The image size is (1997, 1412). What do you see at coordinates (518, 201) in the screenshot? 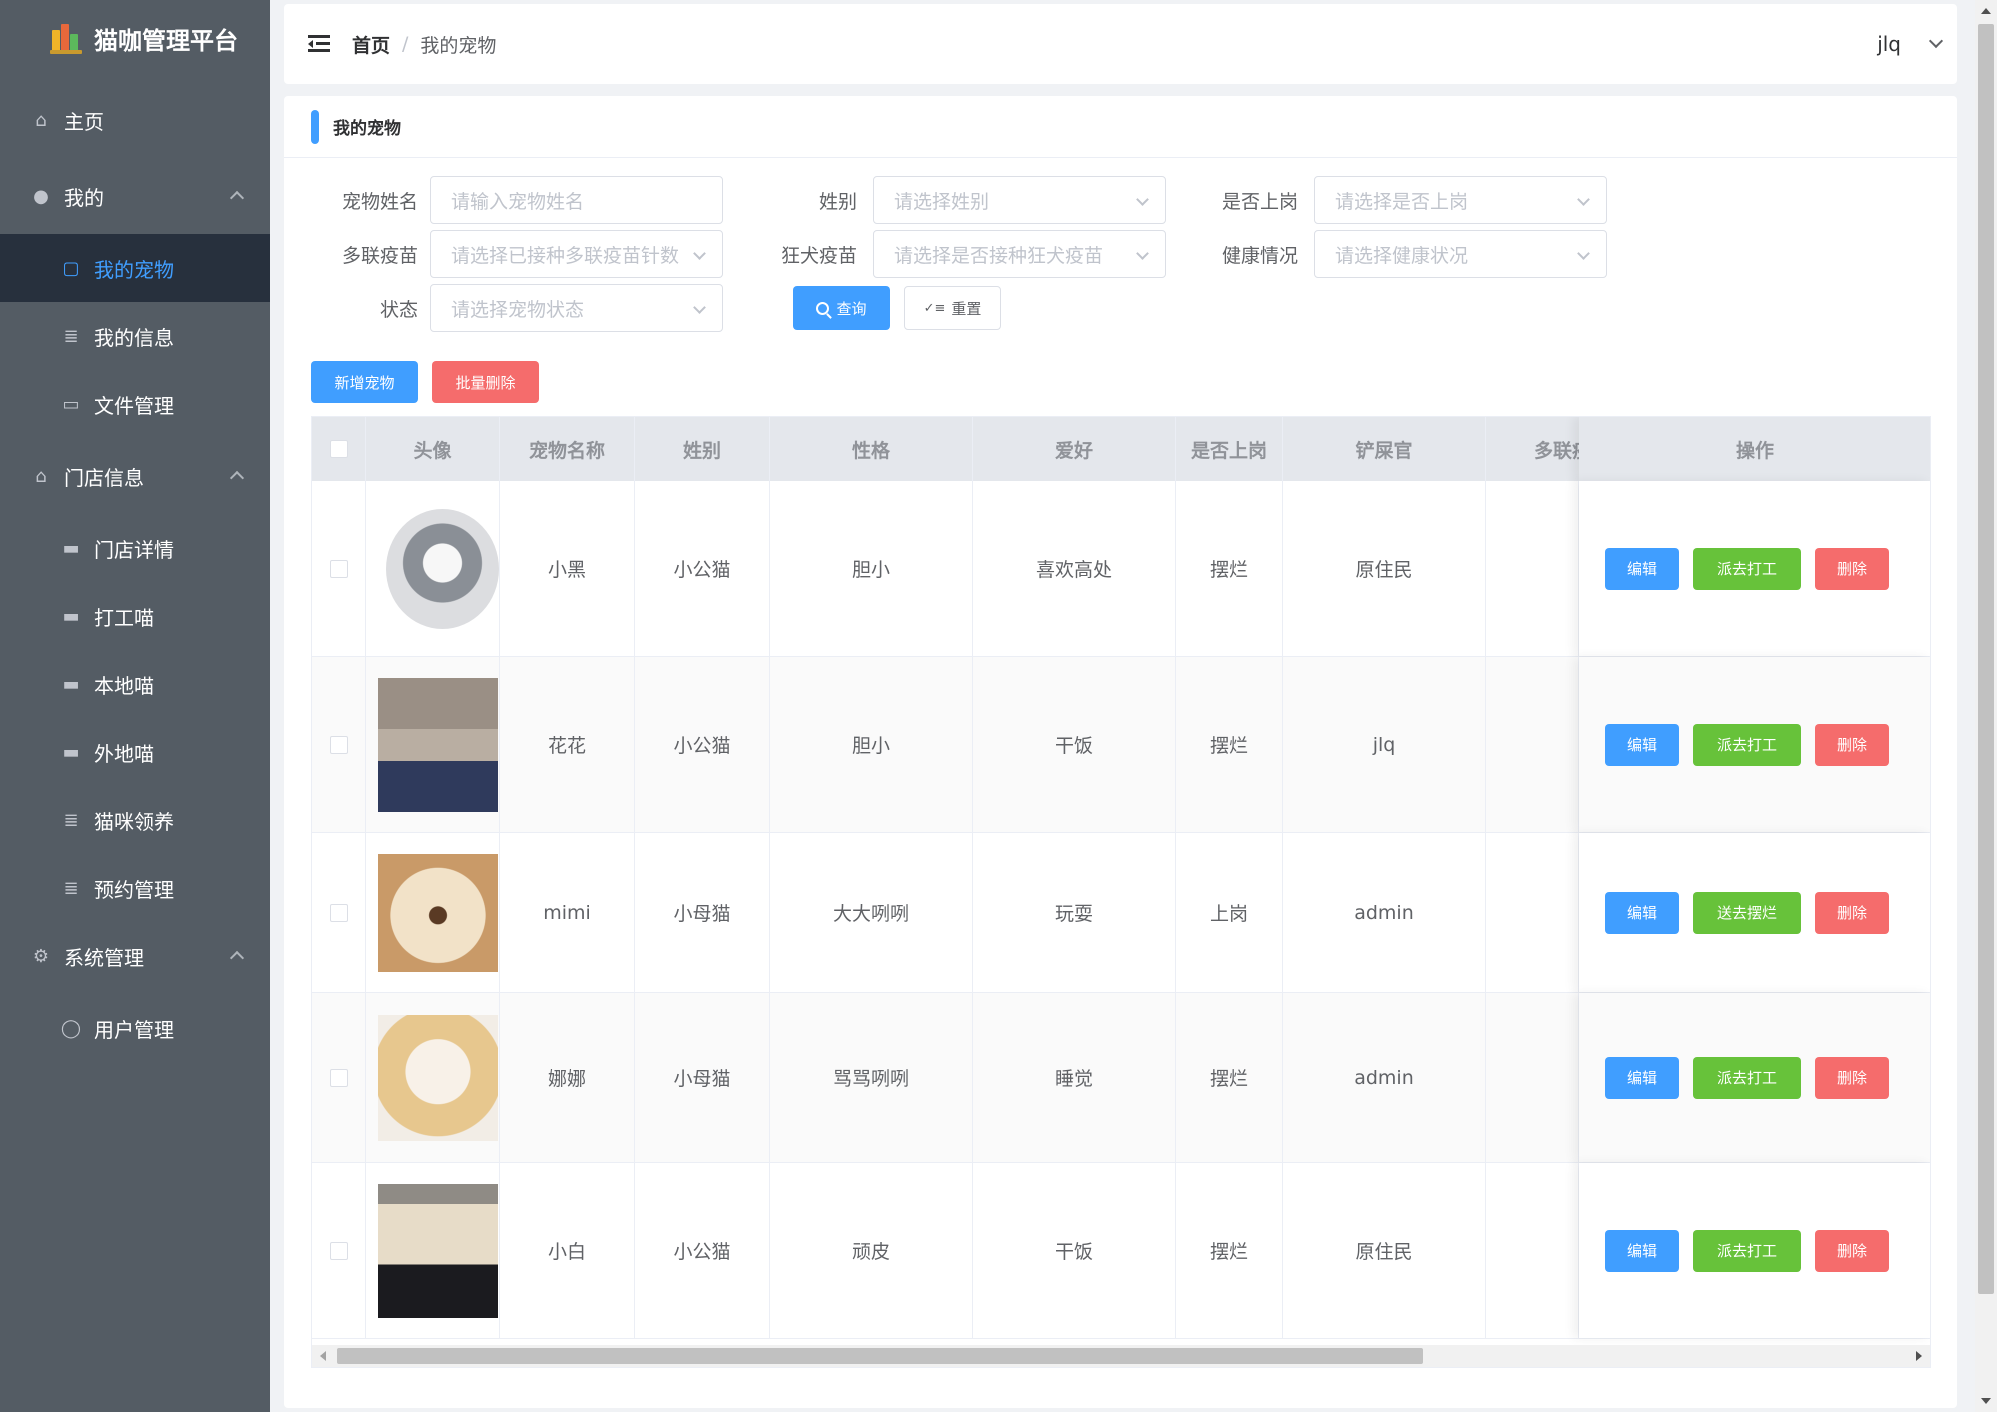
I see `pet-name-placeholder: 请输入宠物姓名` at bounding box center [518, 201].